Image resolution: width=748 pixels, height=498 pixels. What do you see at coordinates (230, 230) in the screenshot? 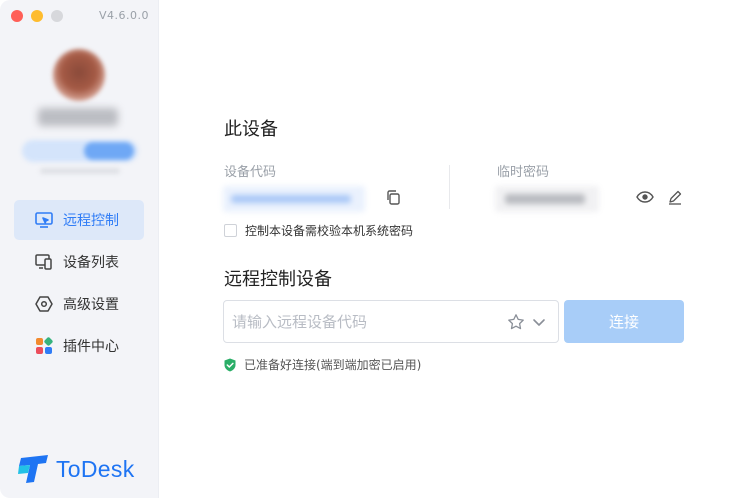
I see `verify-password-checkbox` at bounding box center [230, 230].